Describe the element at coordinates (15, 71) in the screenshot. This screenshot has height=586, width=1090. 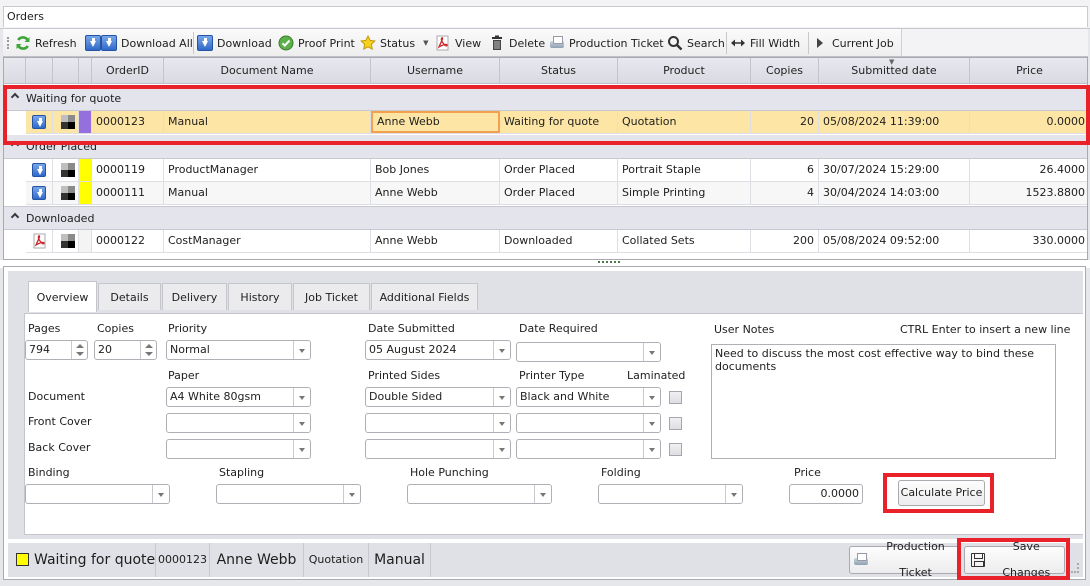
I see `col-header-expand` at that location.